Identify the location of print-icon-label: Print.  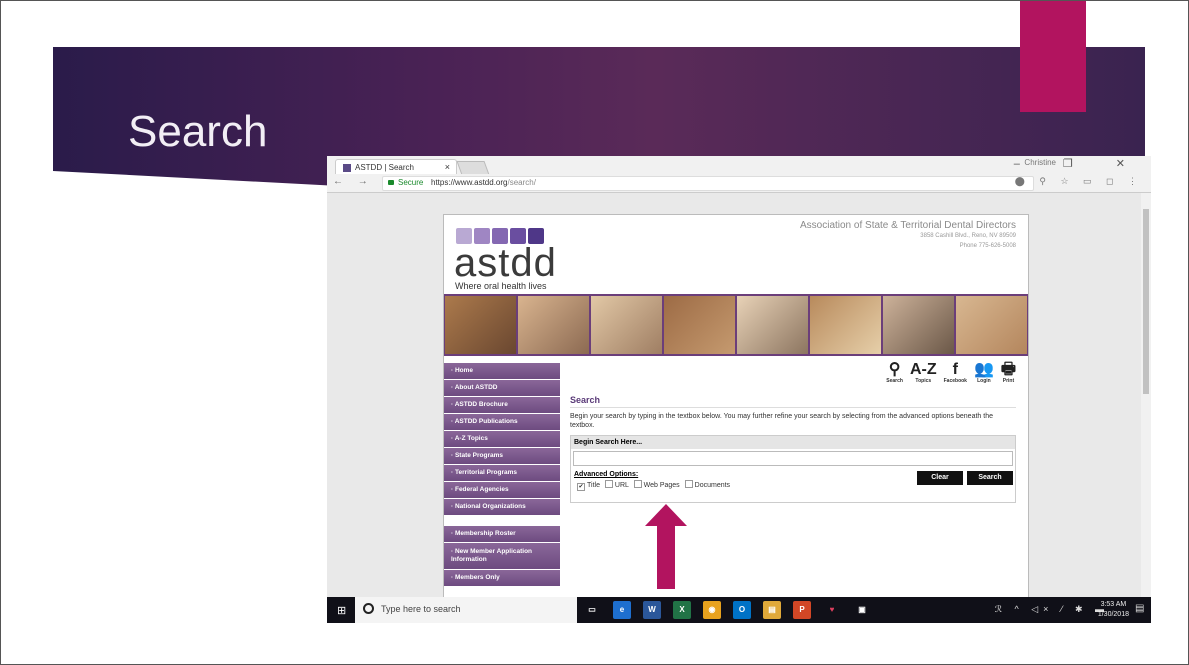
(1008, 381).